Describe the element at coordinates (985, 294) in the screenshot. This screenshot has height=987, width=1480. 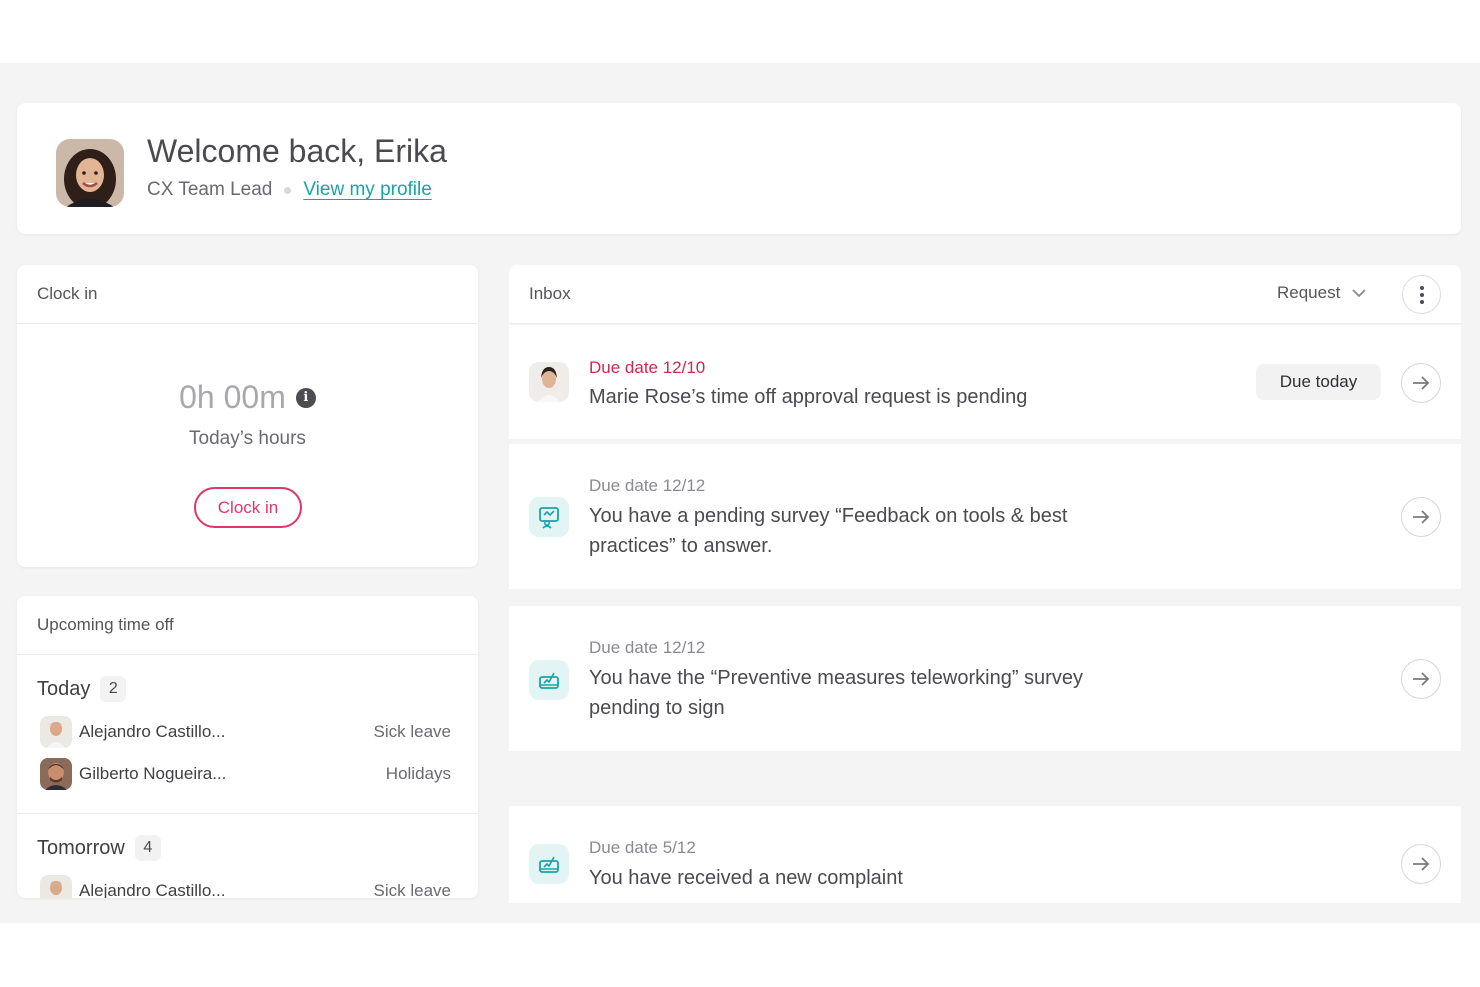
I see `inbox-header: Inbox Request` at that location.